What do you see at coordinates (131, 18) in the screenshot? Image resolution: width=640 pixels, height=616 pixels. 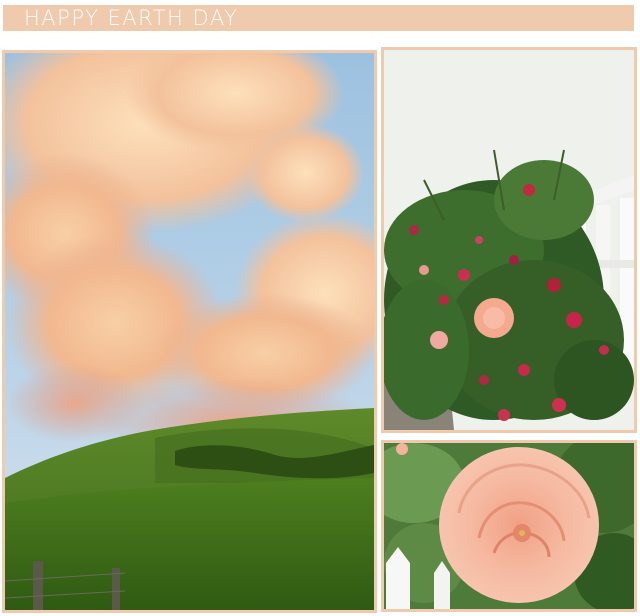 I see `page-title: HAPPY EARTH DAY` at bounding box center [131, 18].